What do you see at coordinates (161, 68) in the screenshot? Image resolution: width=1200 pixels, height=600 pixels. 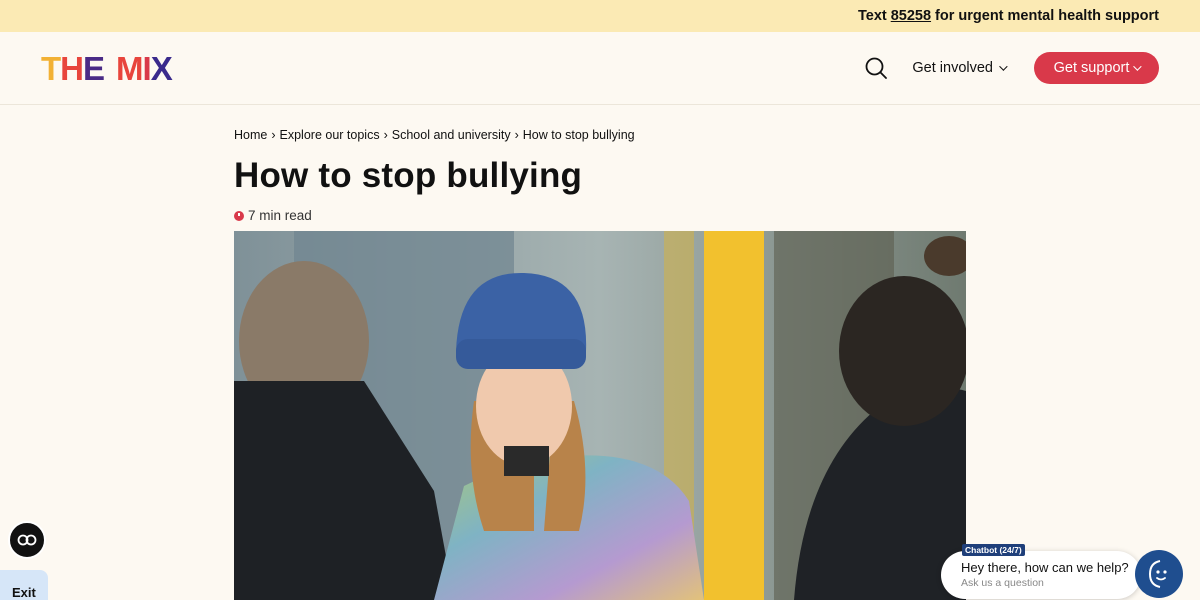 I see `logo-letter-x: X` at bounding box center [161, 68].